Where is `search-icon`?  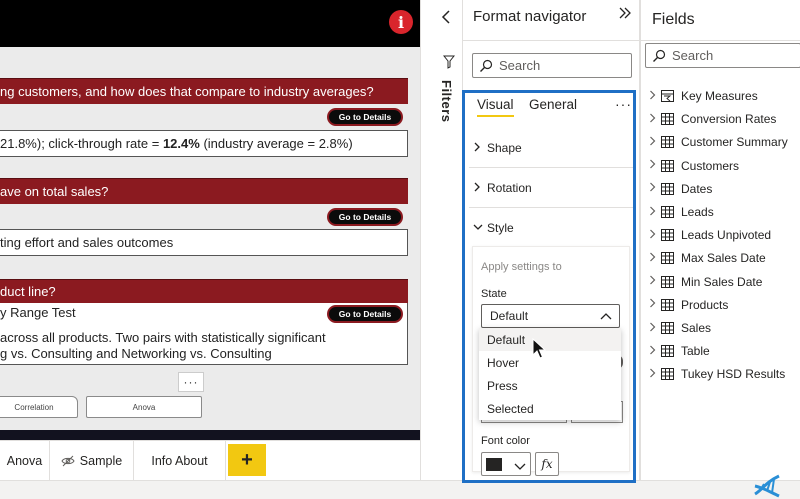
search-icon is located at coordinates (659, 55).